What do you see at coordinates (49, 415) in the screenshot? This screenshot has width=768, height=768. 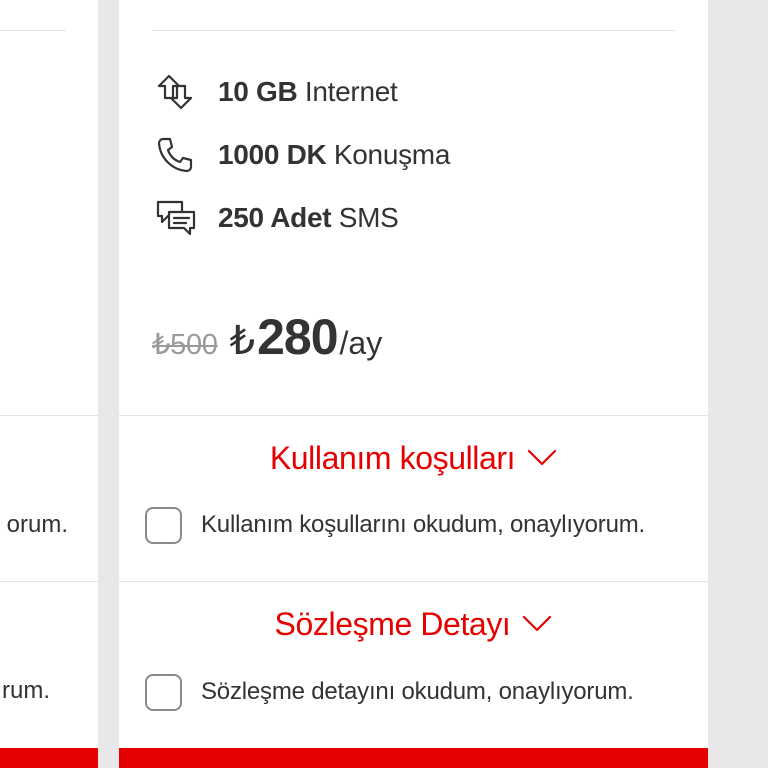 I see `left-card-divider-terms` at bounding box center [49, 415].